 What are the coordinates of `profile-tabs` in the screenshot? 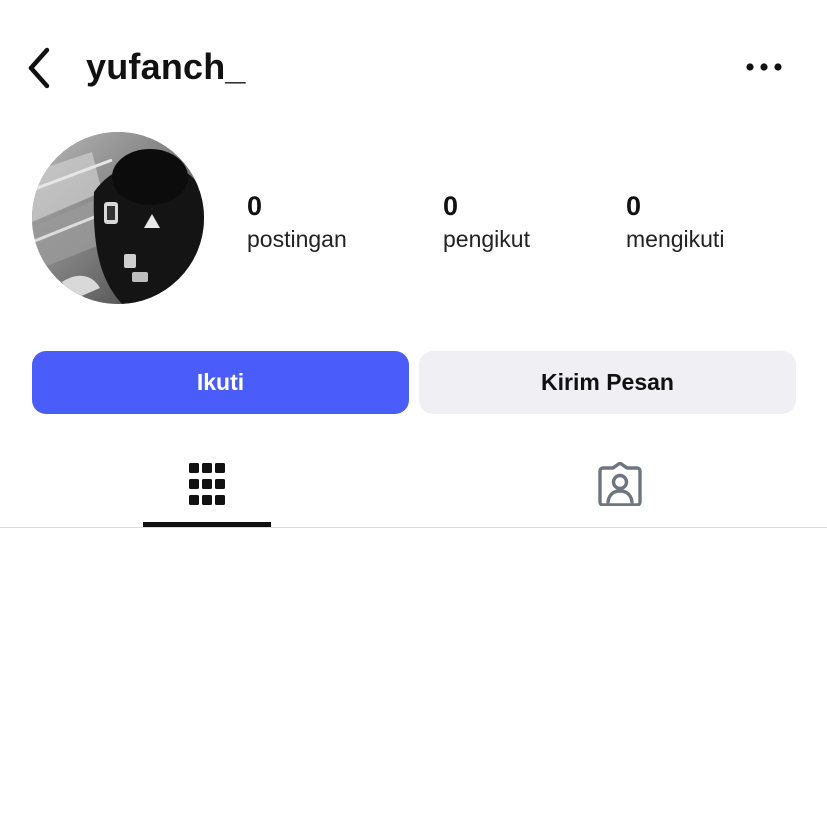 It's located at (413, 484).